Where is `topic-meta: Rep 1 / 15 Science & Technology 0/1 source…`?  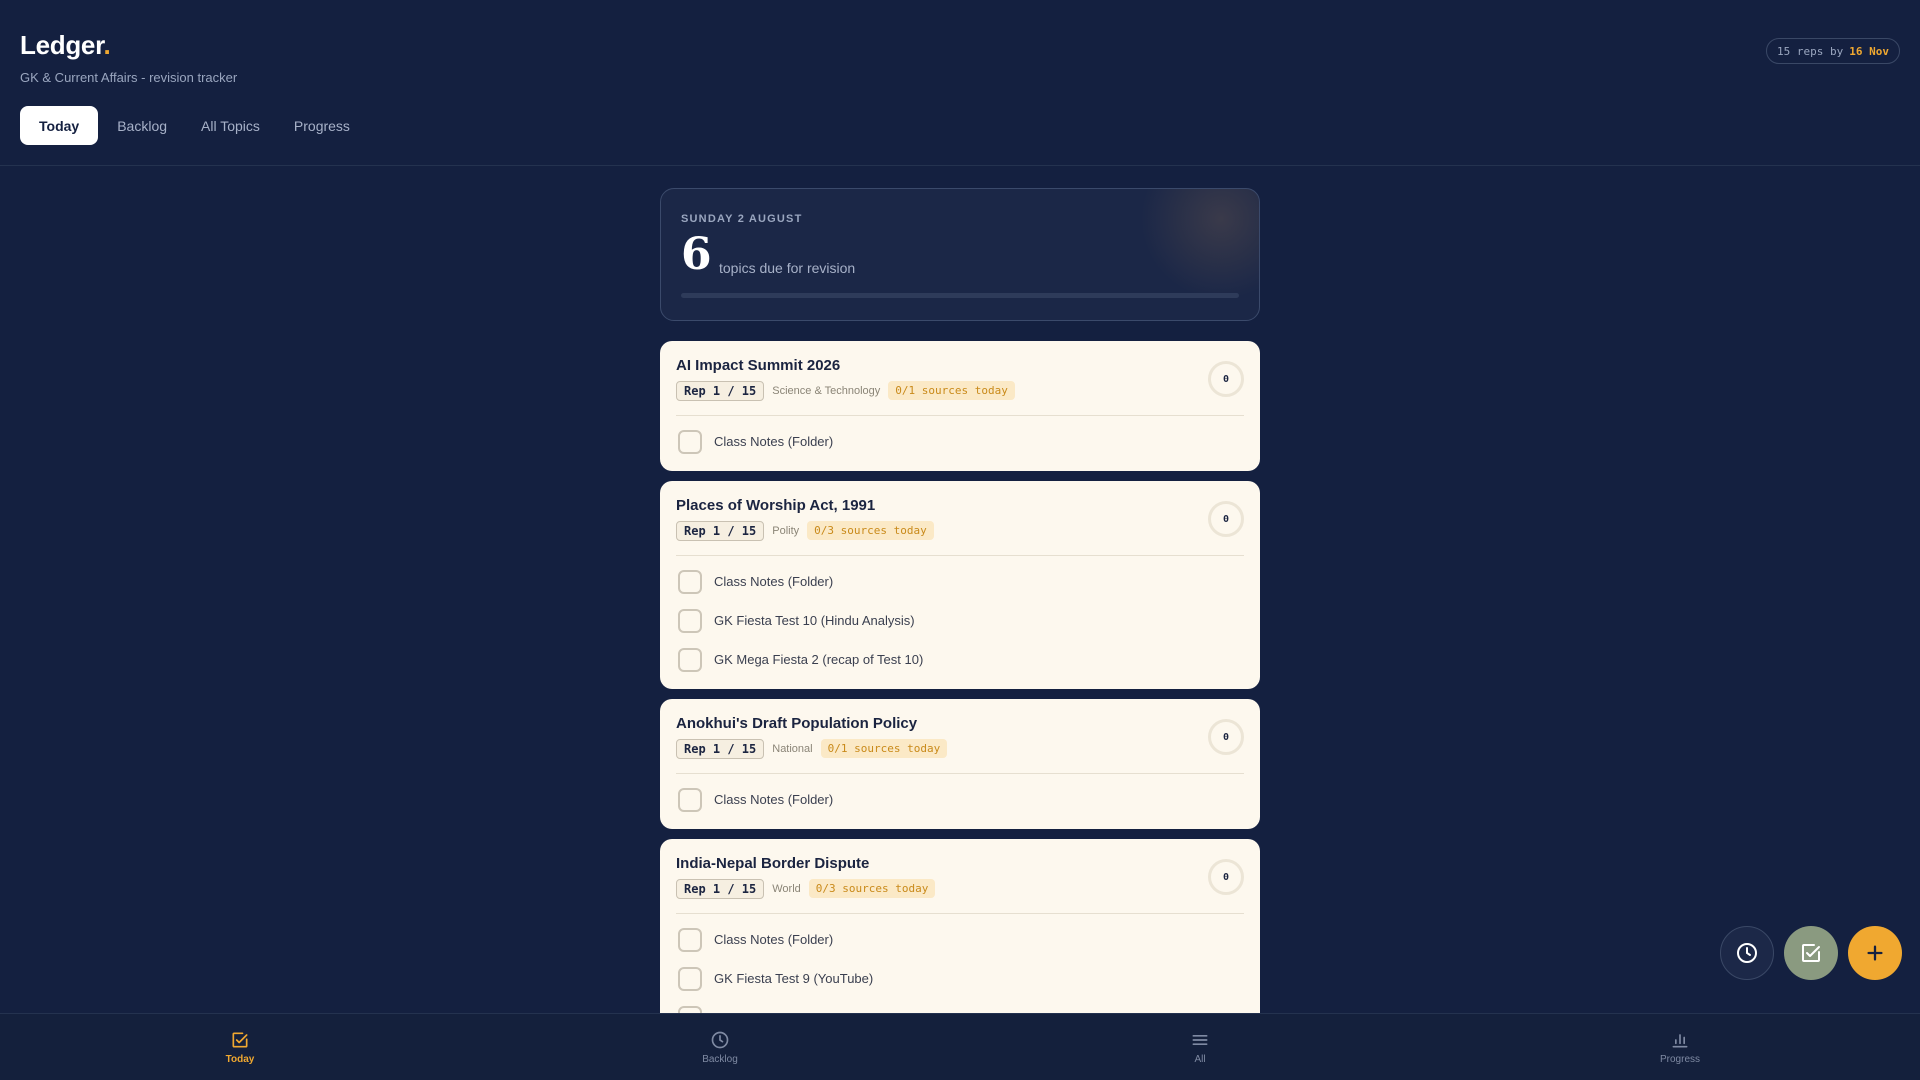 topic-meta: Rep 1 / 15 Science & Technology 0/1 source… is located at coordinates (960, 390).